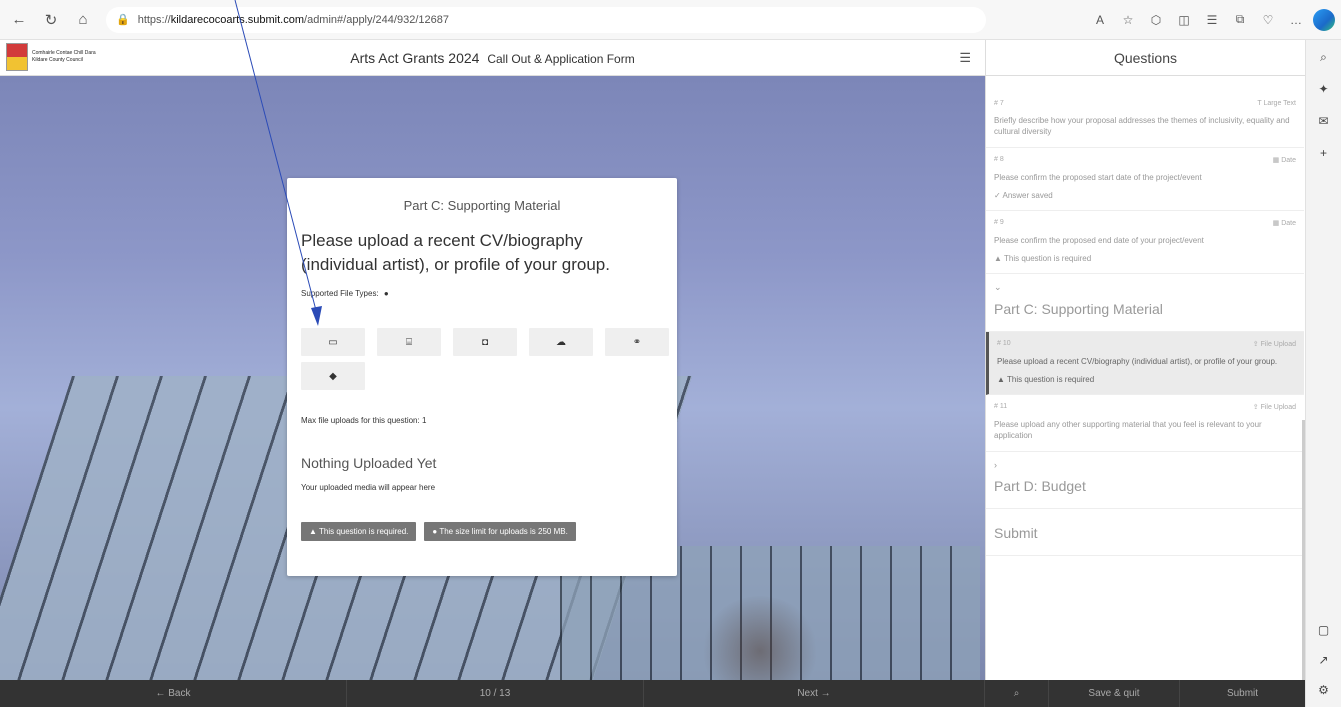  I want to click on submit-section: Submit, so click(1145, 532).